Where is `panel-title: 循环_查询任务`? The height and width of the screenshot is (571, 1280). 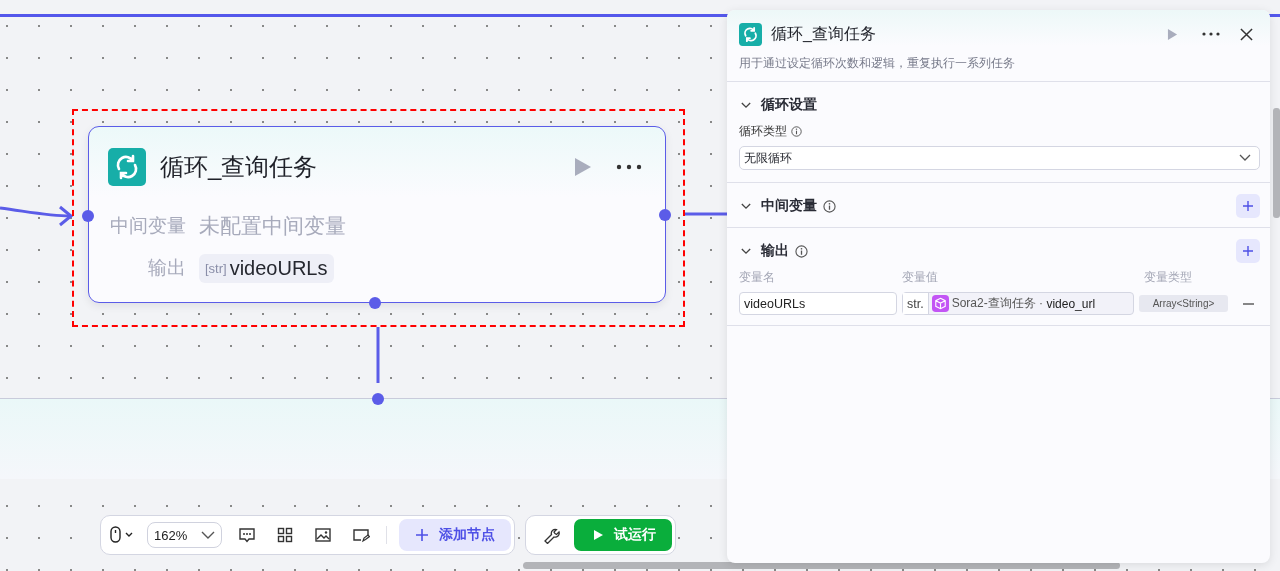
panel-title: 循环_查询任务 is located at coordinates (824, 33).